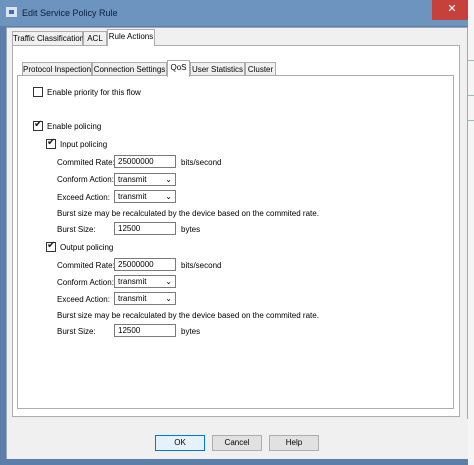 The height and width of the screenshot is (465, 474). Describe the element at coordinates (131, 37) in the screenshot. I see `tab-rule-actions: Rule Actions` at that location.